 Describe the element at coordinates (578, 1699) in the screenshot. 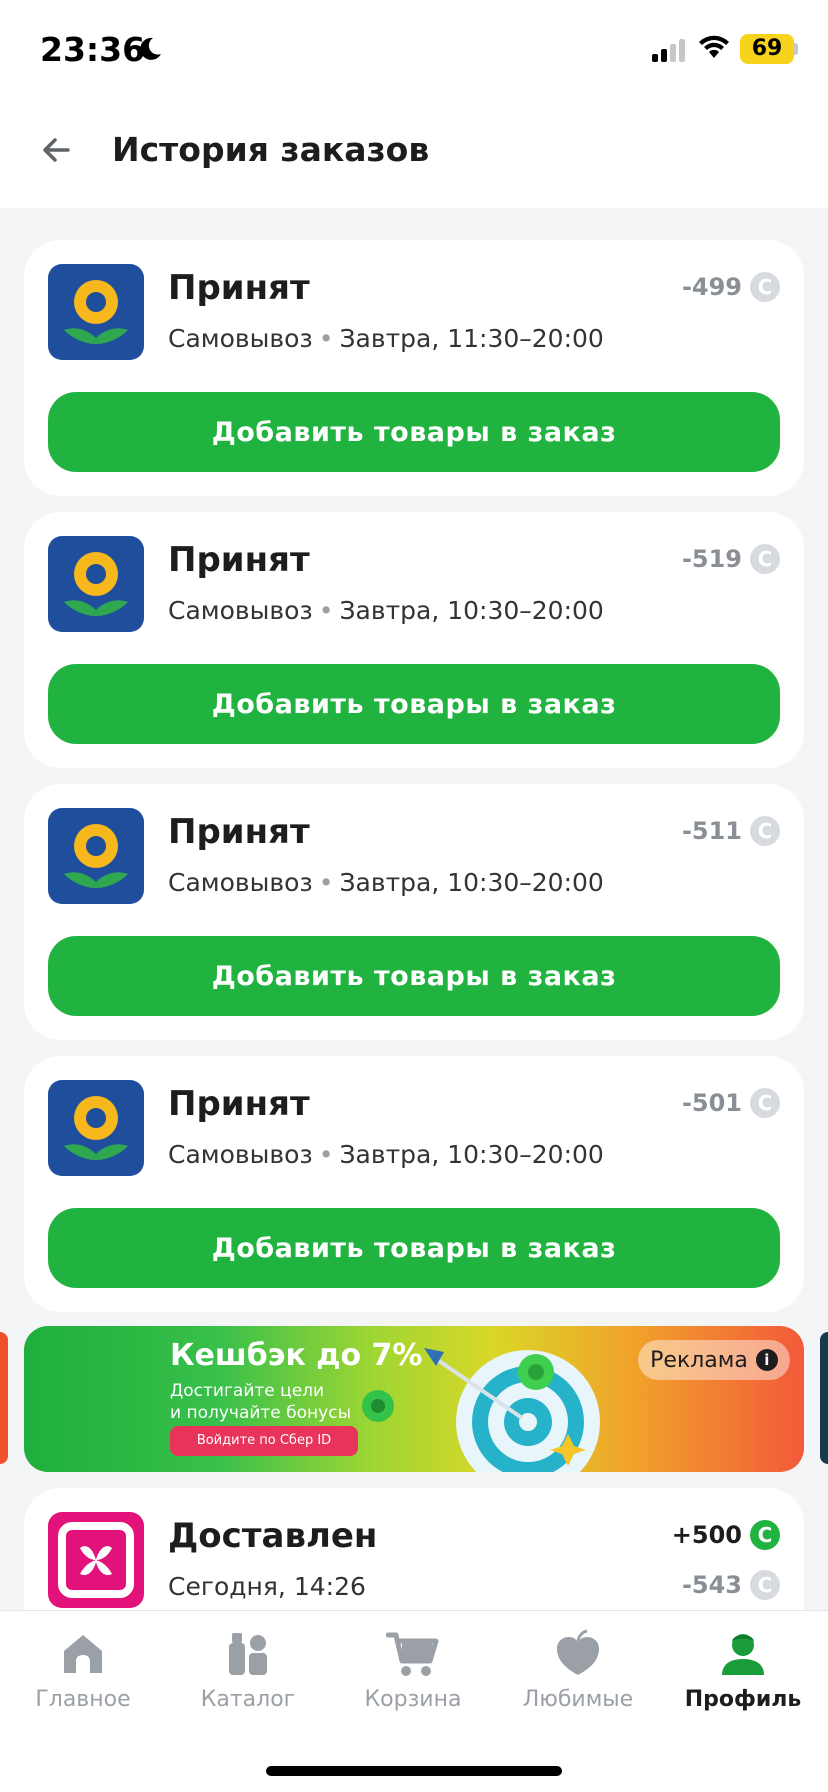

I see `tab-label: Любимые` at that location.